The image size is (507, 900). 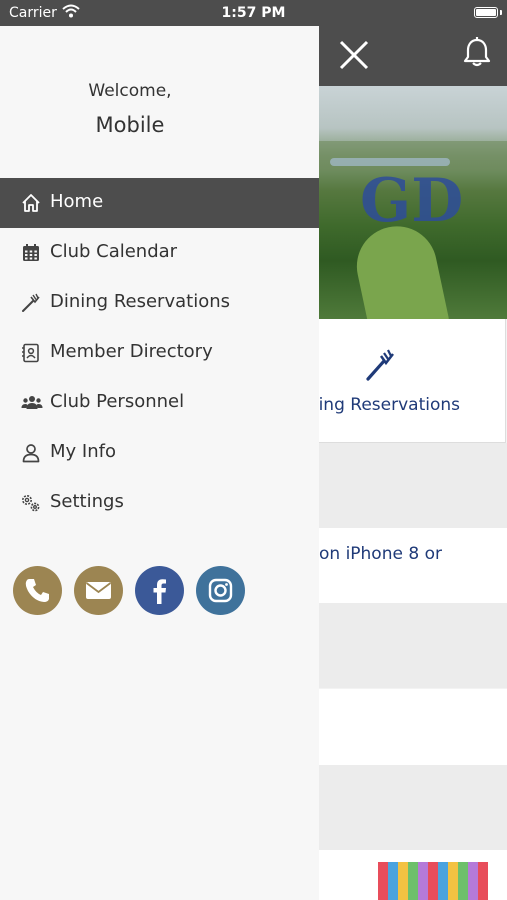 What do you see at coordinates (31, 203) in the screenshot?
I see `home-icon` at bounding box center [31, 203].